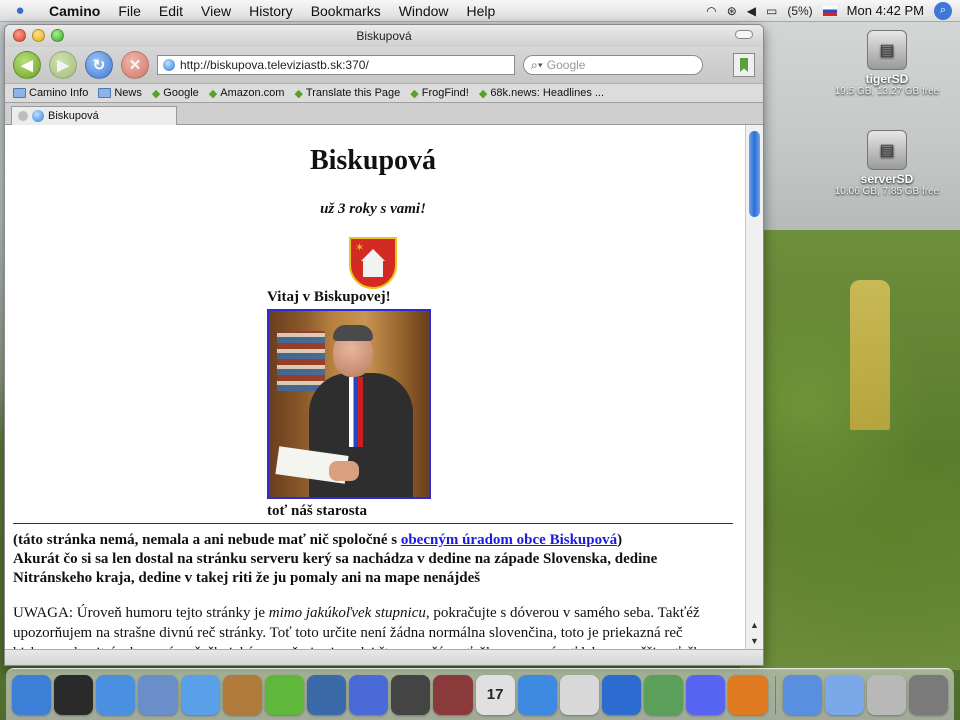 This screenshot has width=960, height=720. I want to click on bookmark-camino-info: Camino Info, so click(50, 93).